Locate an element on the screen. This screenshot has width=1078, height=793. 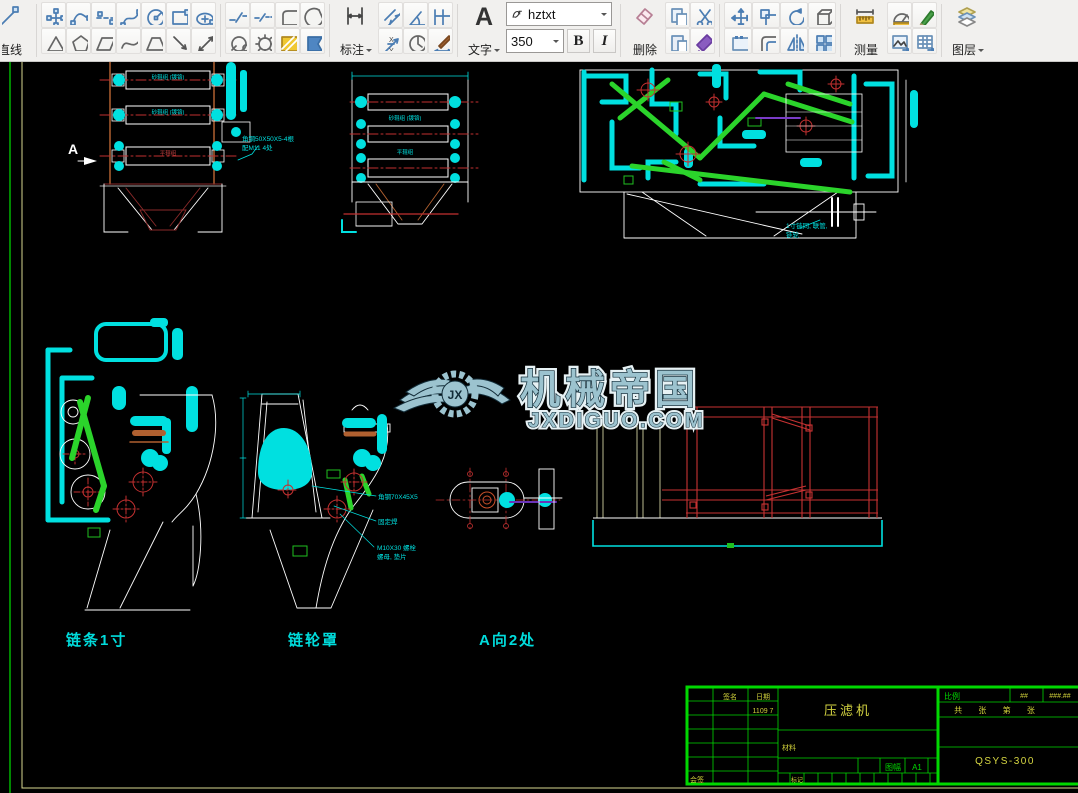
side-note-line2: 链轮 is located at coordinates (793, 234).